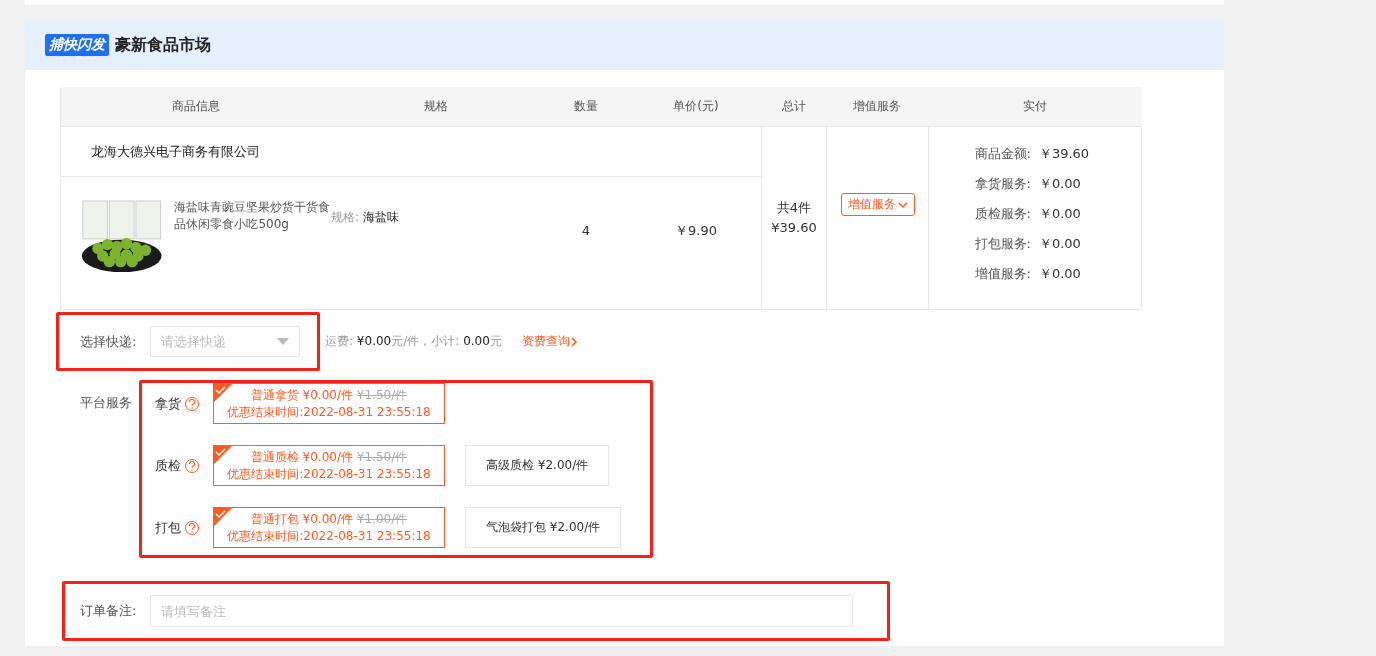 The height and width of the screenshot is (656, 1376). What do you see at coordinates (225, 341) in the screenshot?
I see `express-select: 请选择快递` at bounding box center [225, 341].